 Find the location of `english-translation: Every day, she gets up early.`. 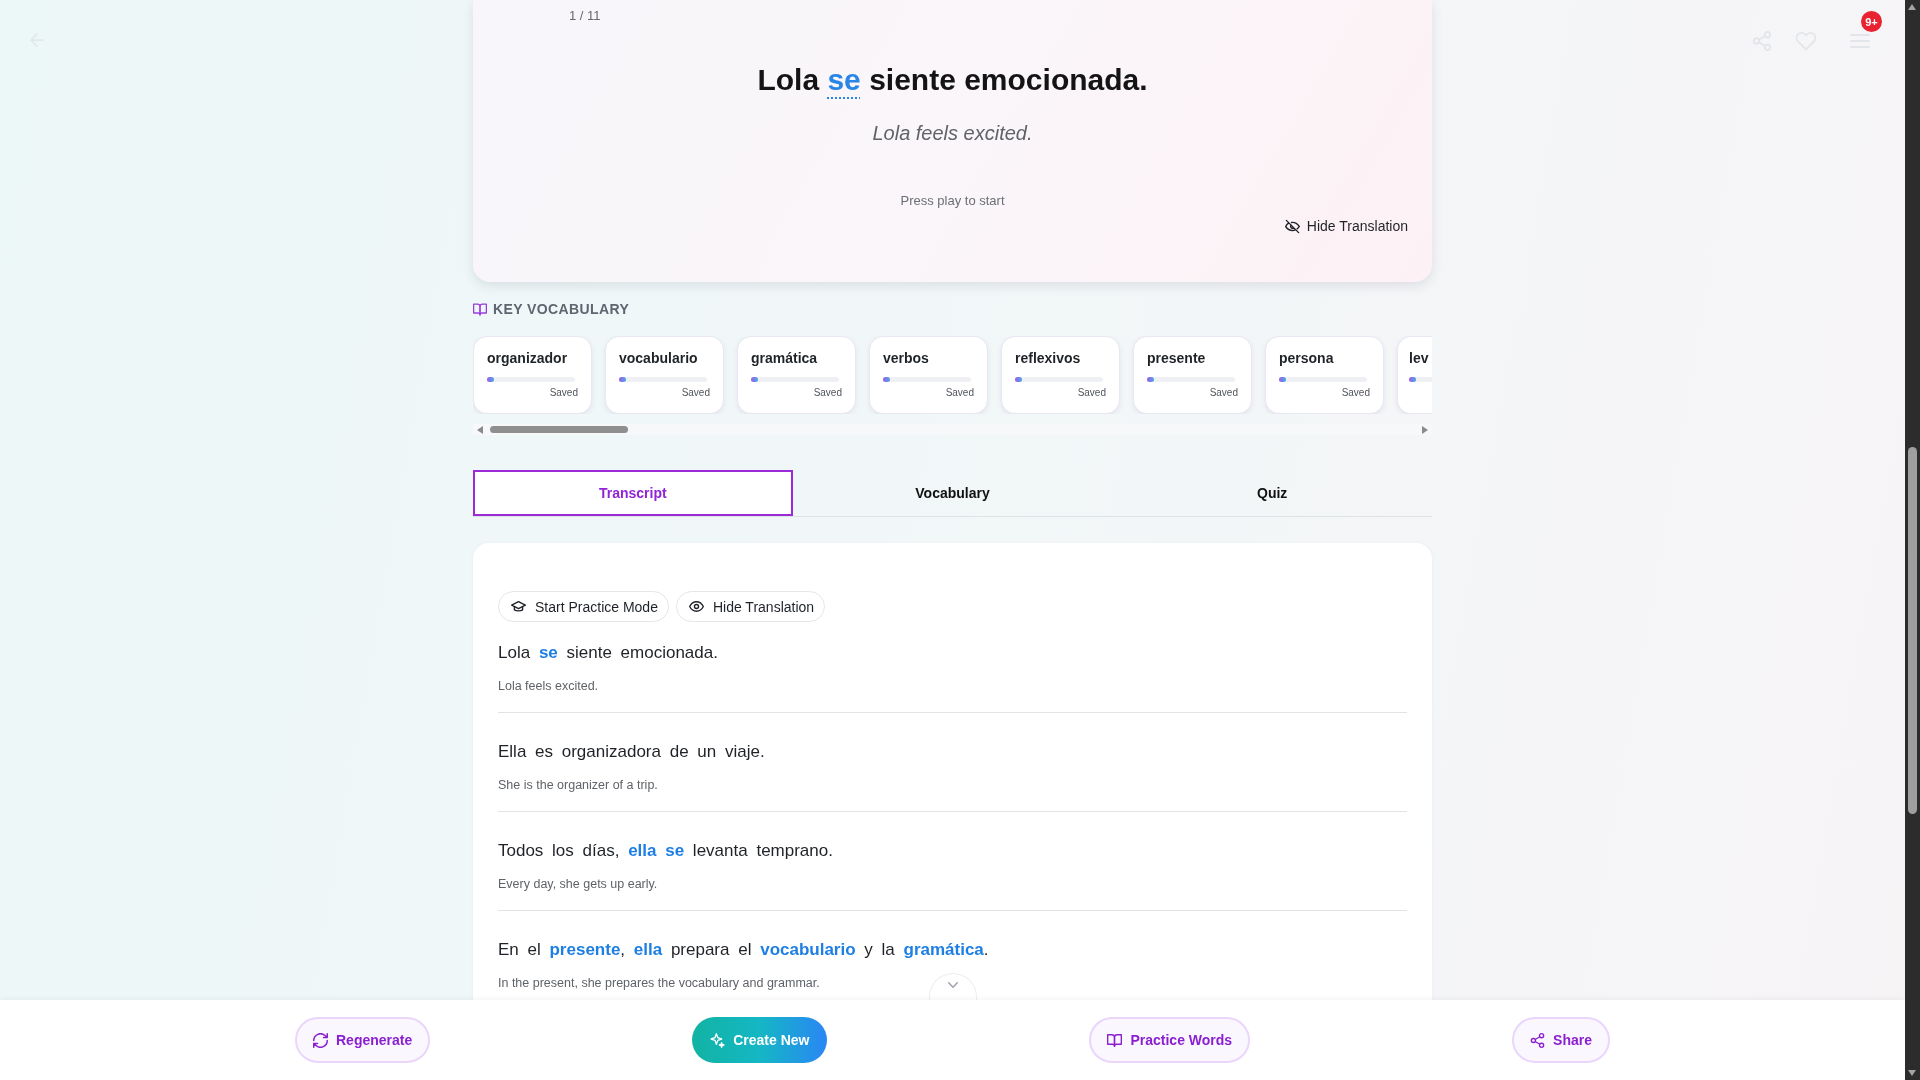

english-translation: Every day, she gets up early. is located at coordinates (578, 884).